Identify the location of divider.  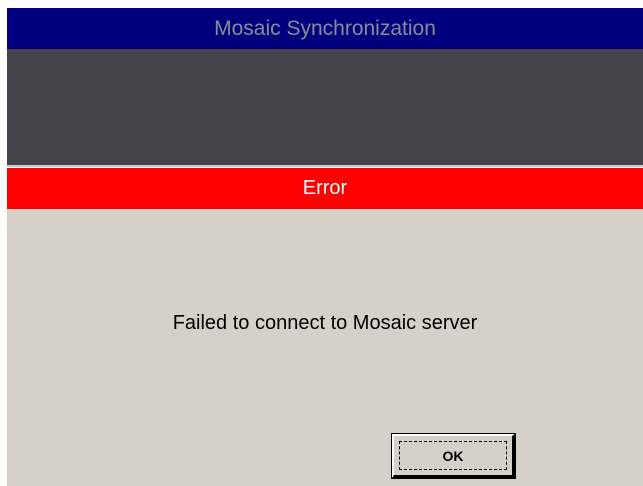
(325, 166).